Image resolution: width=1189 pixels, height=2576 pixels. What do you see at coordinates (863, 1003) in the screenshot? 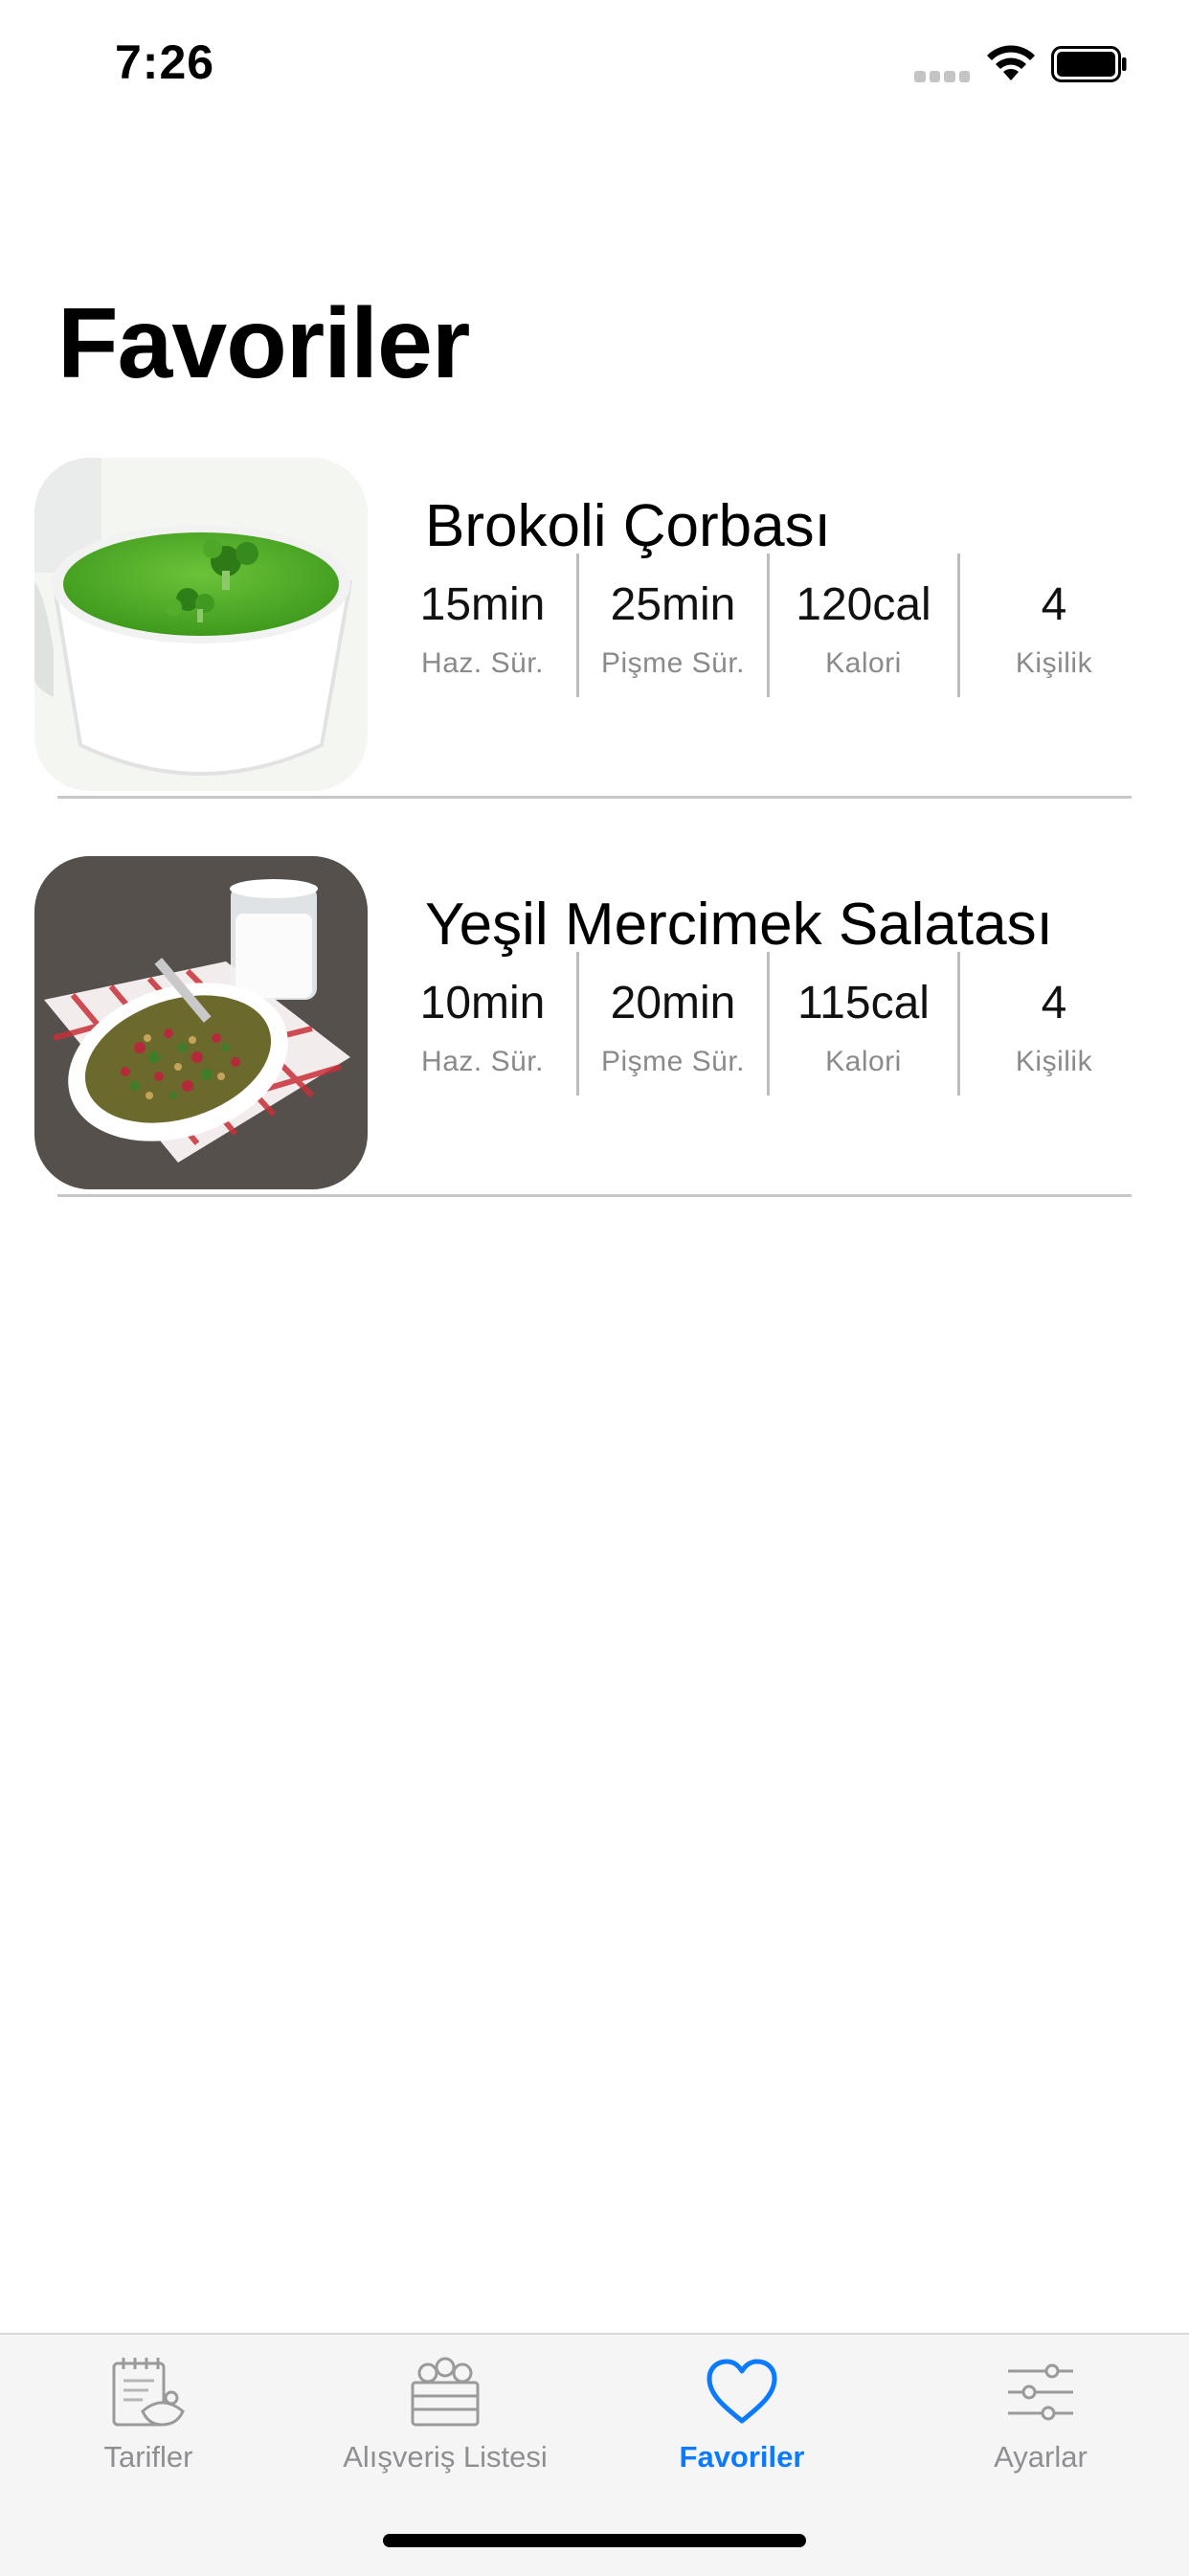
I see `stat-value: 115cal` at bounding box center [863, 1003].